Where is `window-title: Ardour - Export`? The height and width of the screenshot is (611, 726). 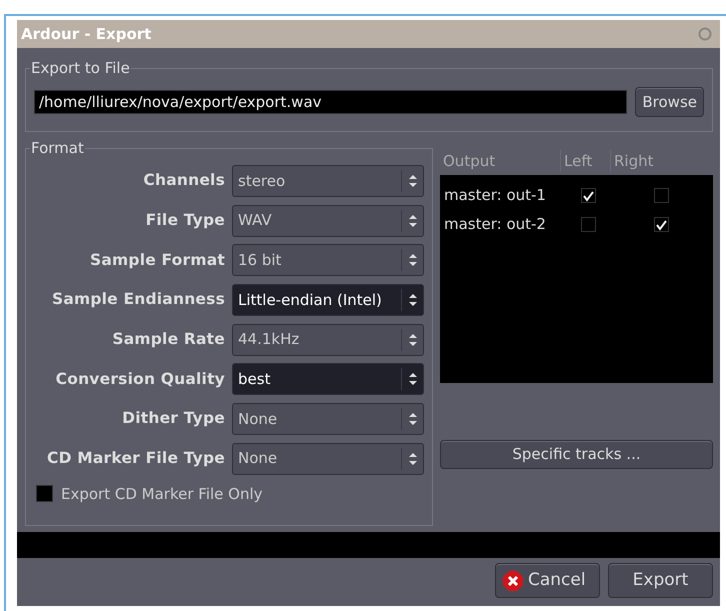
window-title: Ardour - Export is located at coordinates (86, 34).